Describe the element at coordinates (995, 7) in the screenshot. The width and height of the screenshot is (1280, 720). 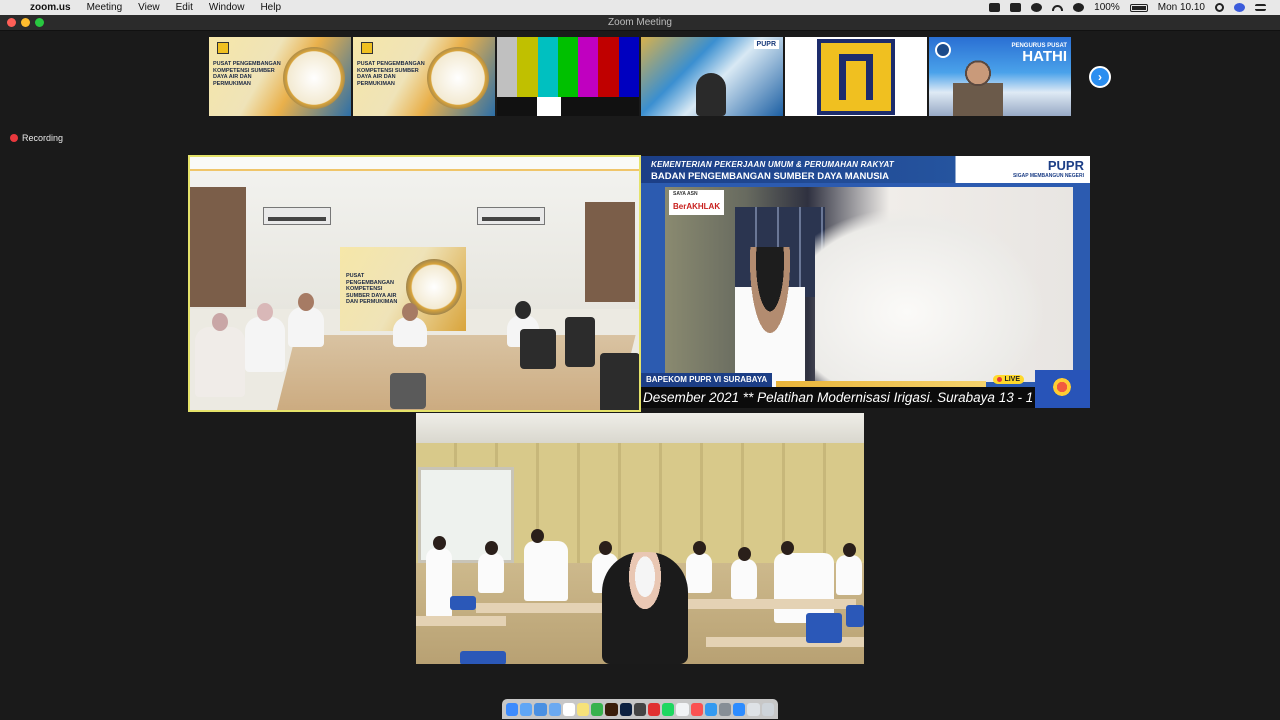
I see `zoom-status-icon` at that location.